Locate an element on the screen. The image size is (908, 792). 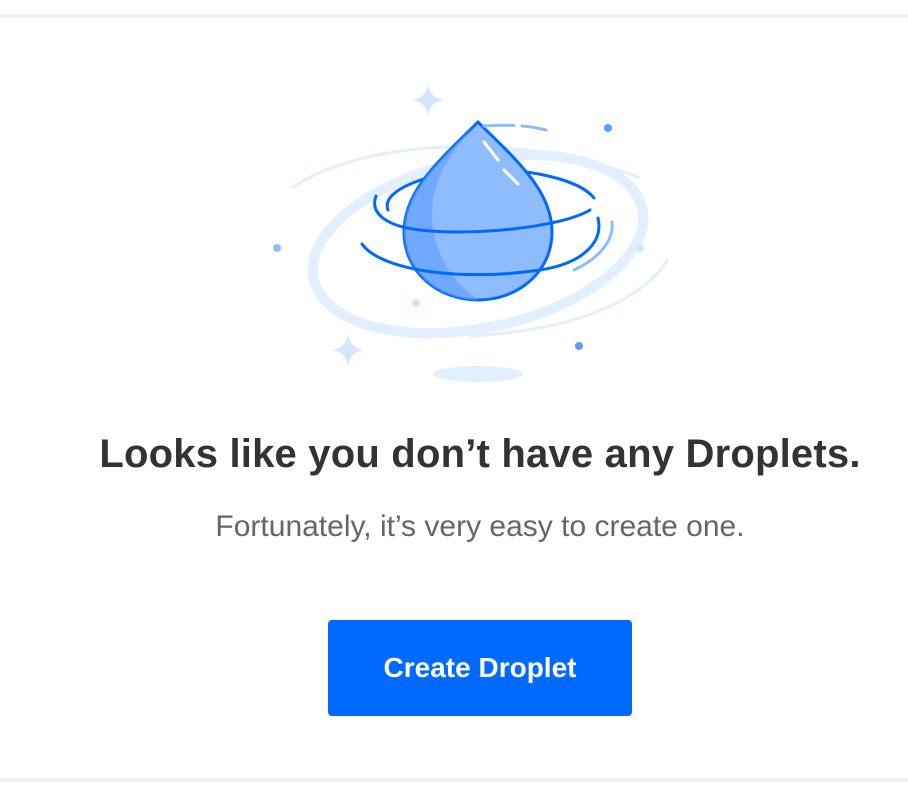
droplet-shadow is located at coordinates (478, 374).